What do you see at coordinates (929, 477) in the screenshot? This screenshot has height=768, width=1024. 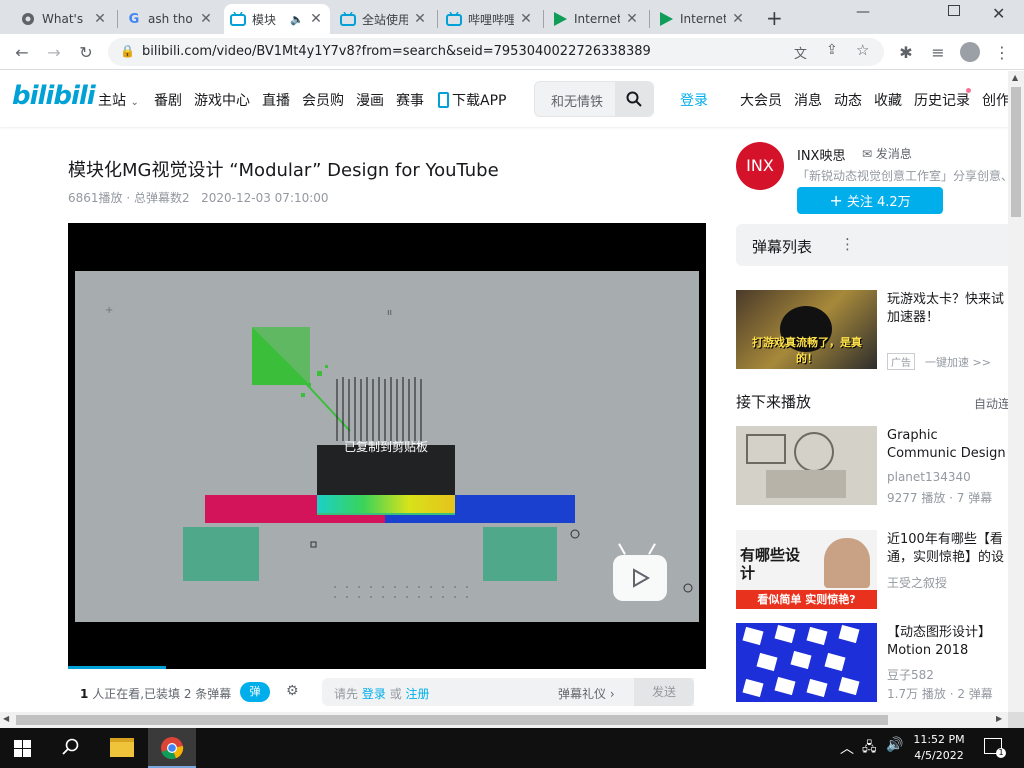 I see `up-next-item-author: planet134340` at bounding box center [929, 477].